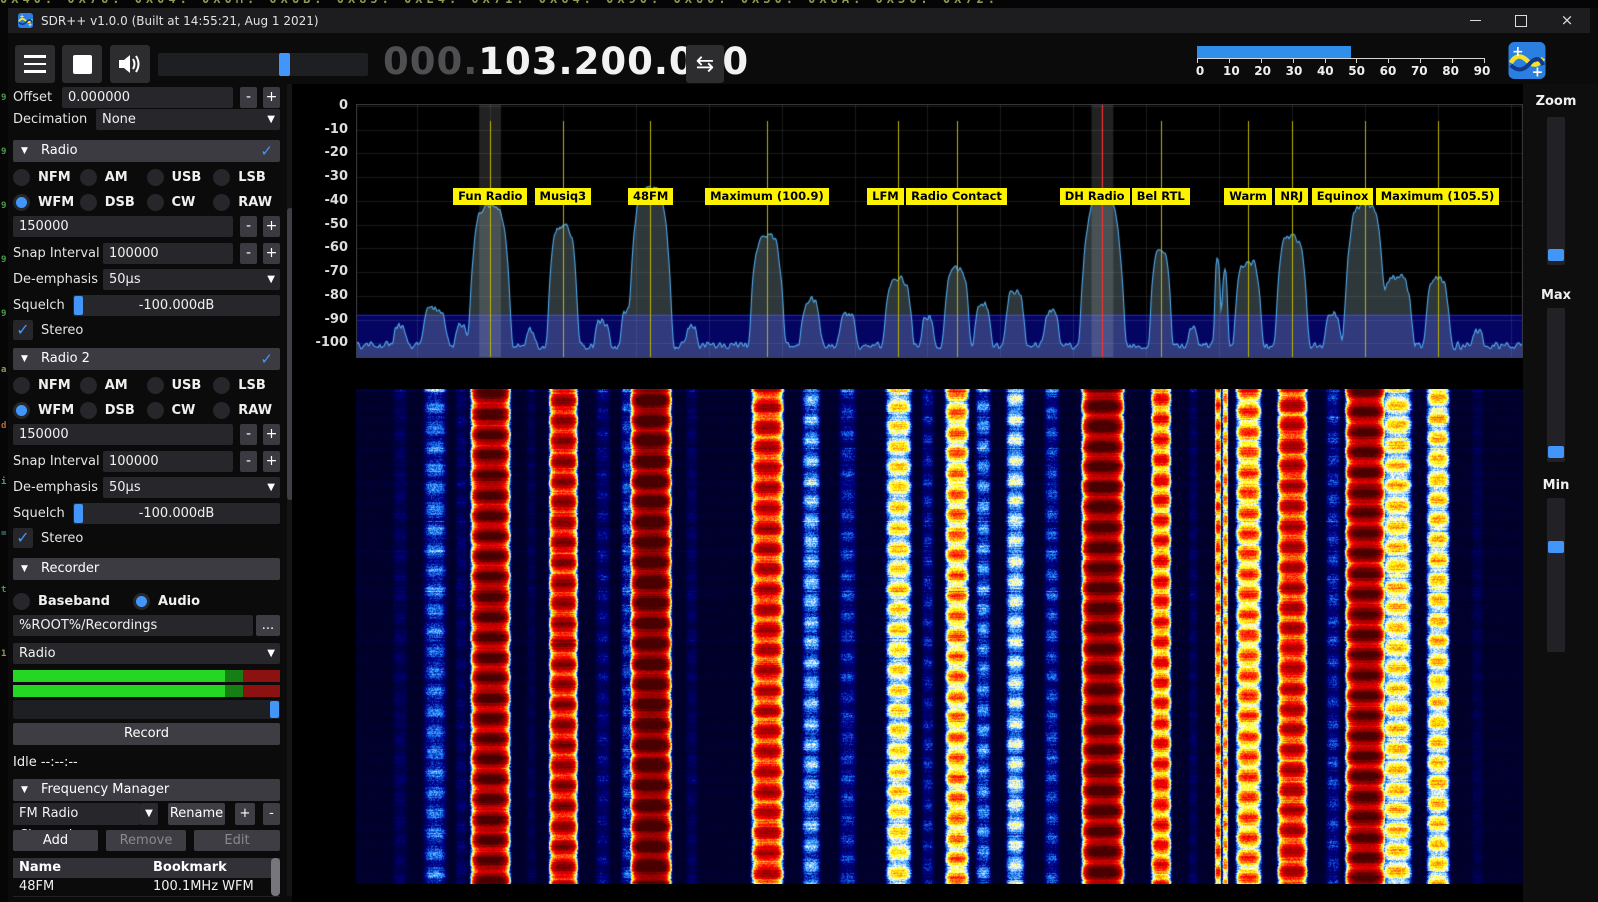 The width and height of the screenshot is (1598, 902). I want to click on max-slider, so click(1556, 385).